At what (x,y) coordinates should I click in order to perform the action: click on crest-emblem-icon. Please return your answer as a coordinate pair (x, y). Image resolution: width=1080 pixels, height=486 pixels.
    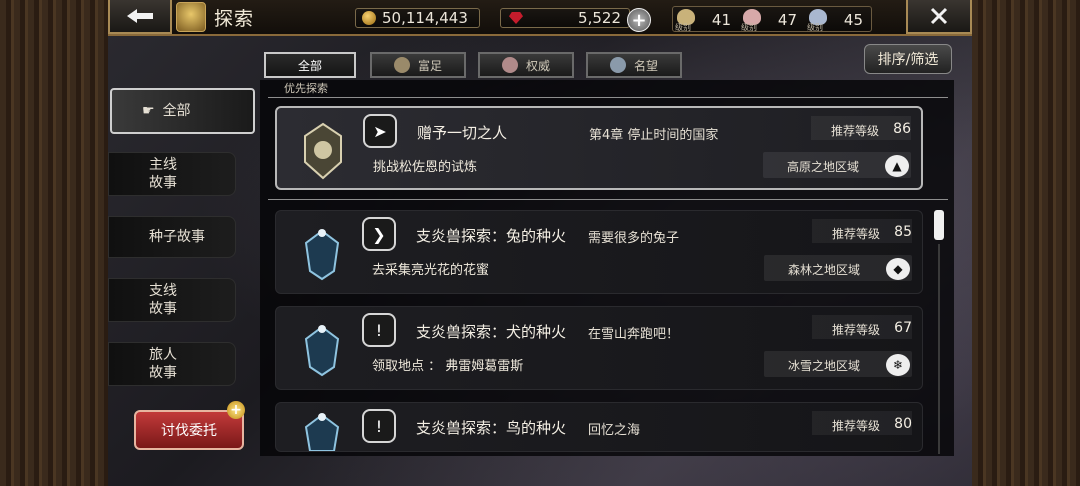
    Looking at the image, I should click on (323, 151).